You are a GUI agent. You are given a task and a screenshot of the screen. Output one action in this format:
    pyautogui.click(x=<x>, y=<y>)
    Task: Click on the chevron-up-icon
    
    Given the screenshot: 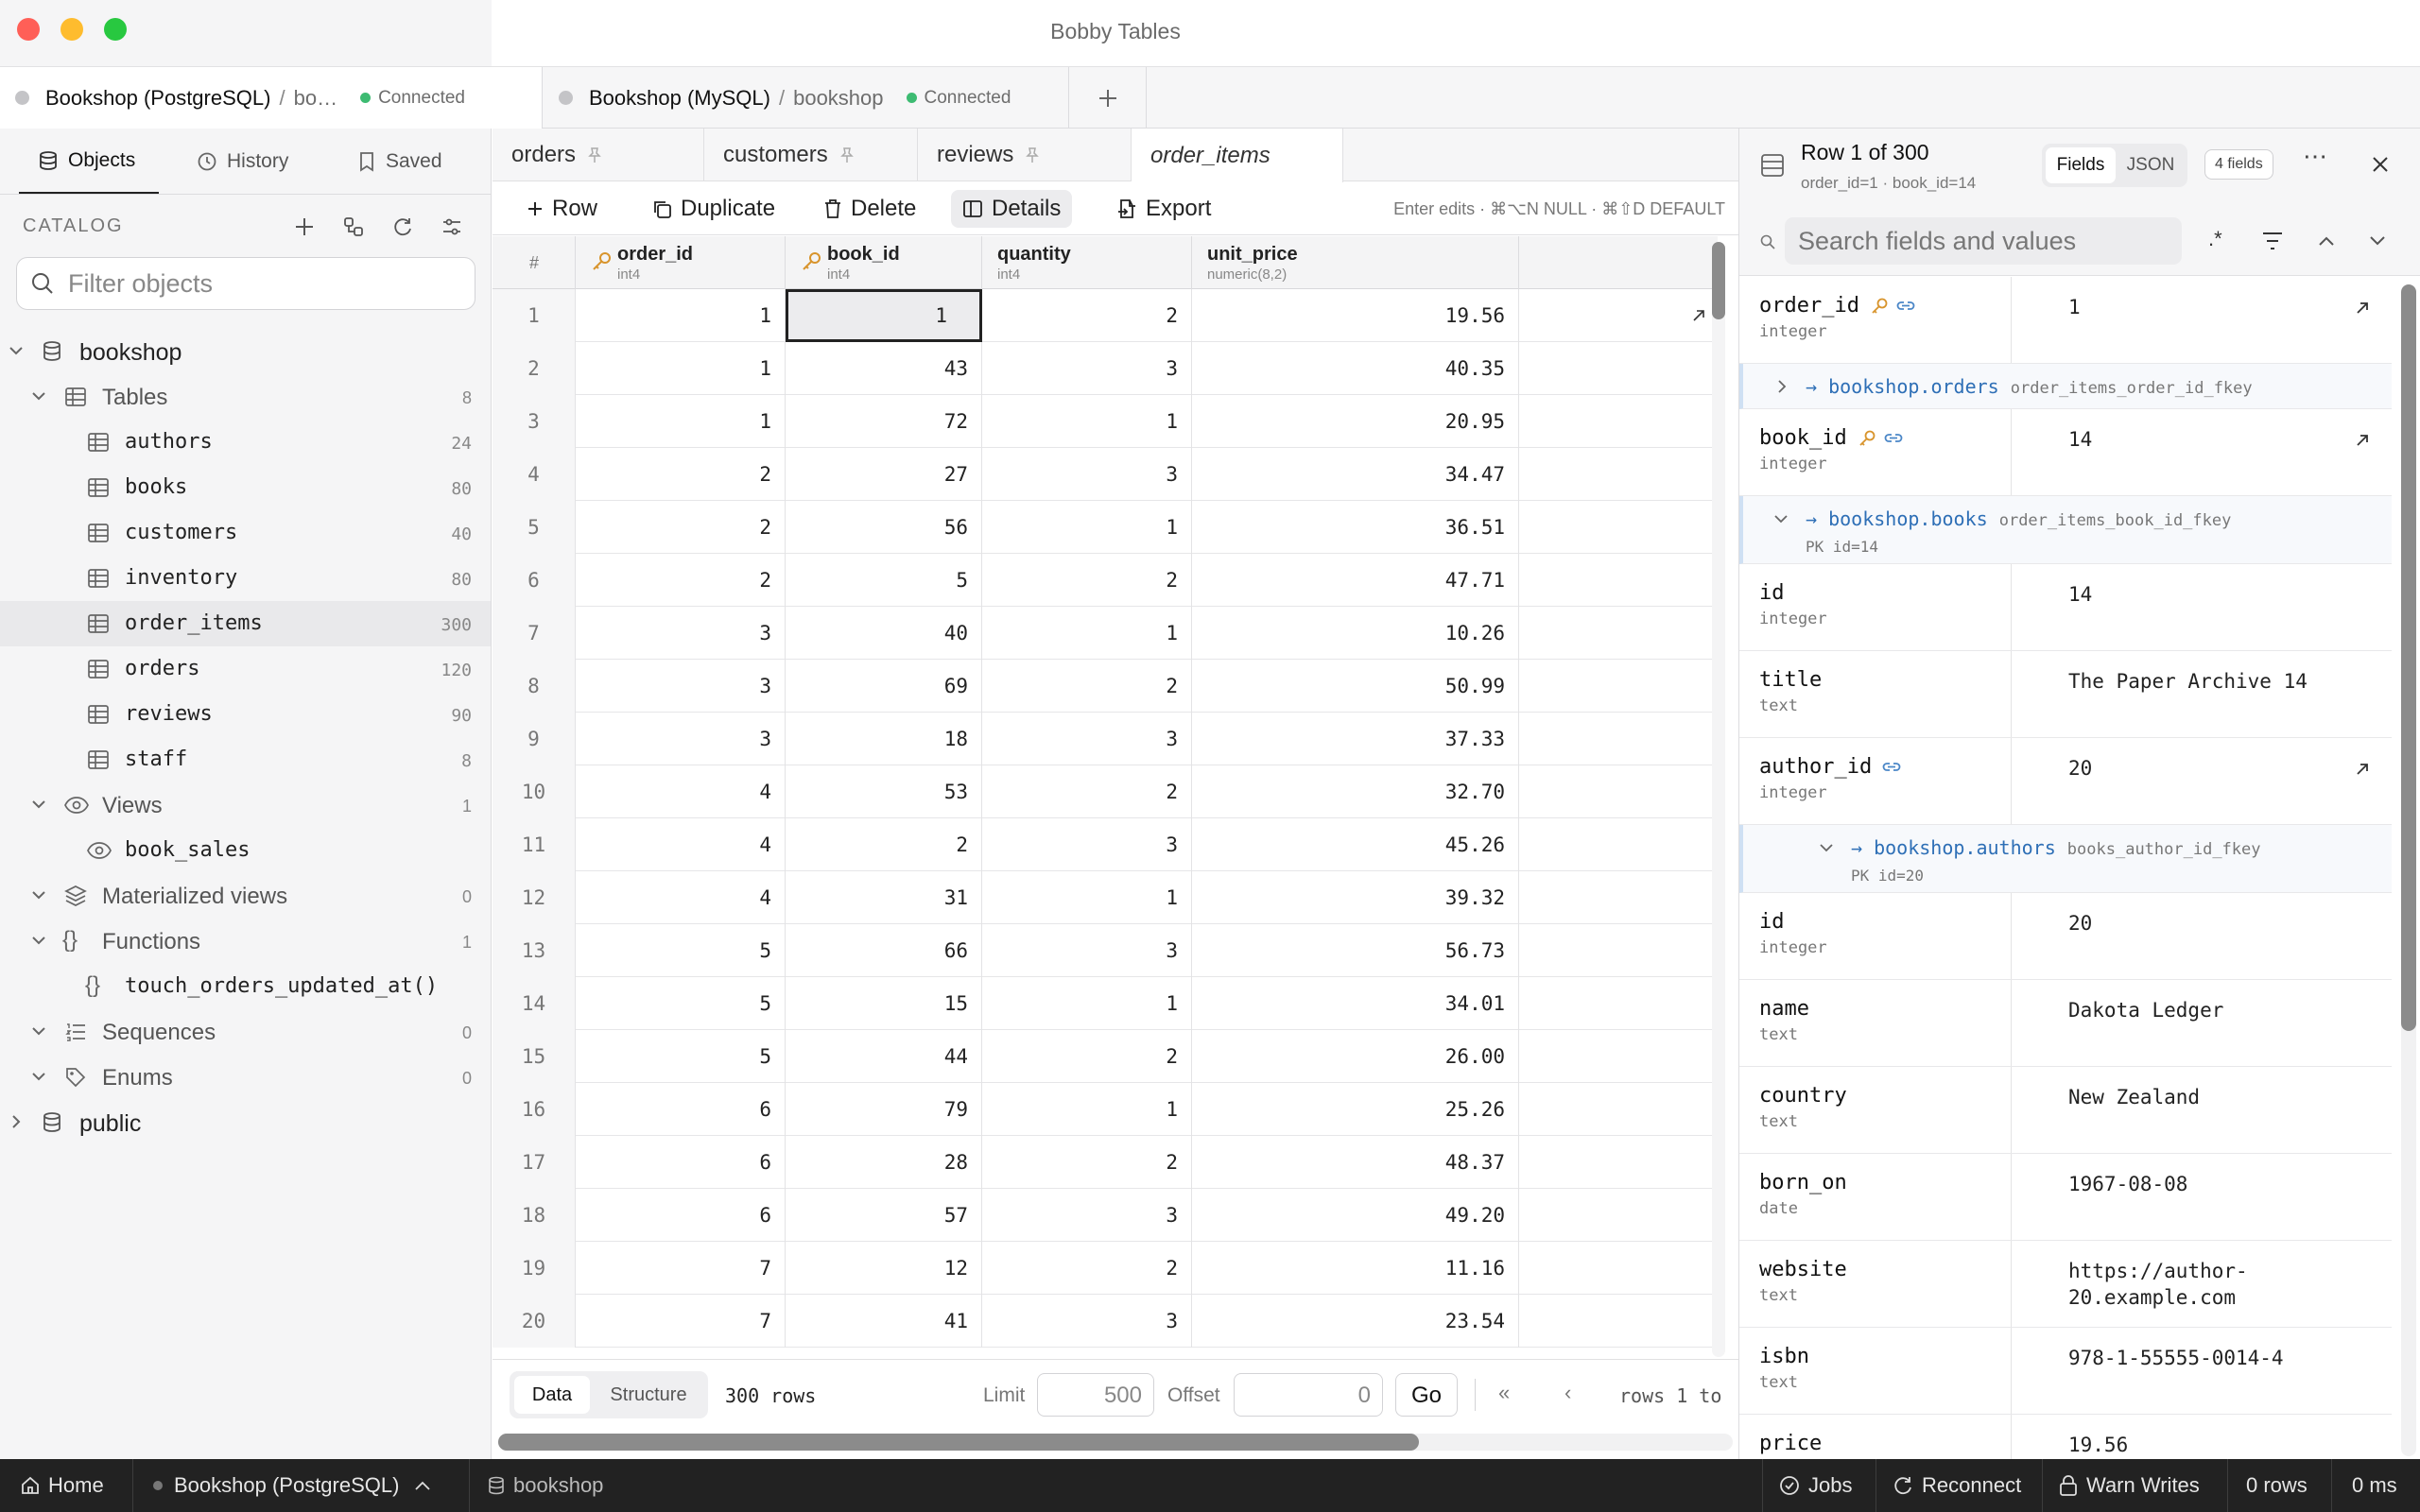 What is the action you would take?
    pyautogui.click(x=2326, y=241)
    